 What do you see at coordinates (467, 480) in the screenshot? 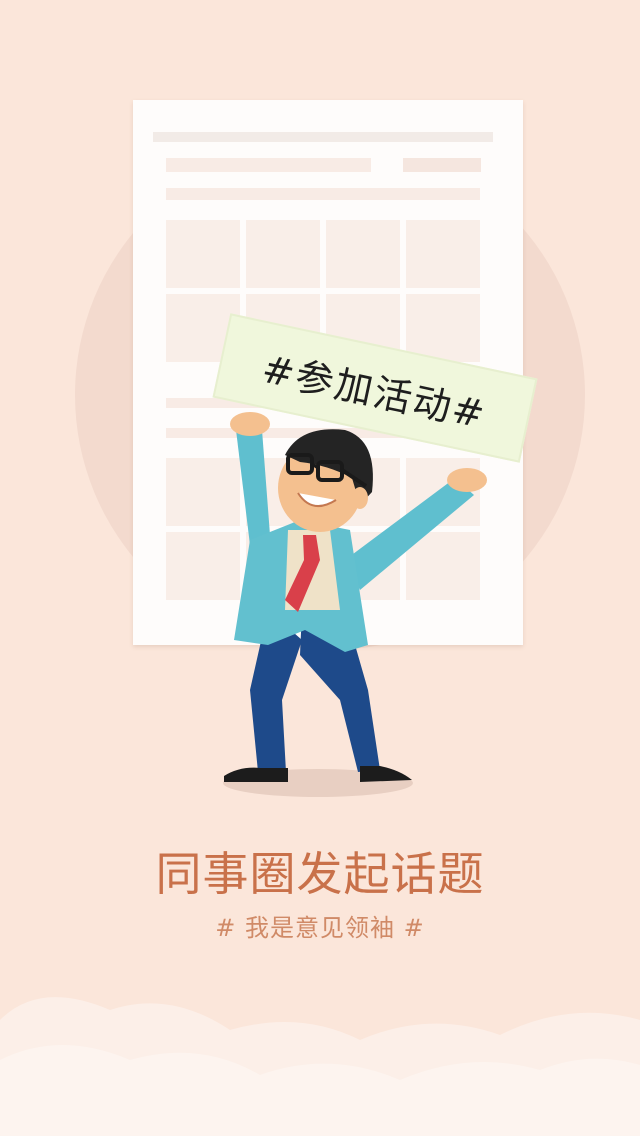
I see `right-hand` at bounding box center [467, 480].